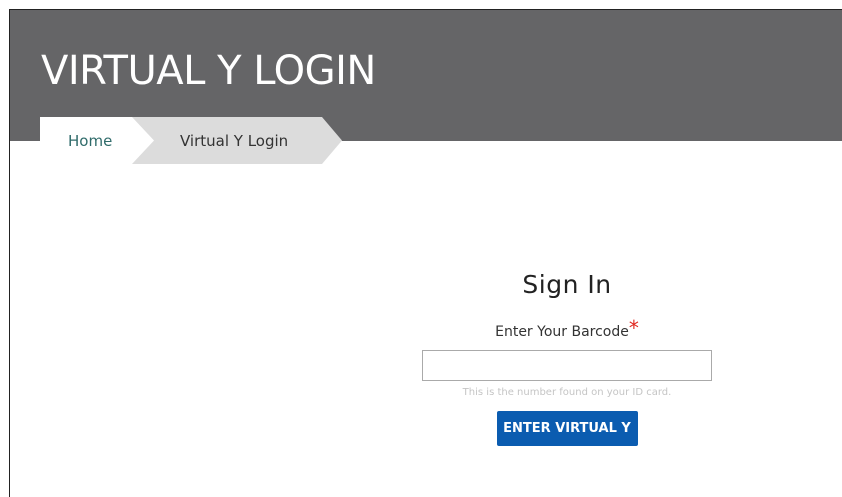 The height and width of the screenshot is (497, 842). What do you see at coordinates (567, 428) in the screenshot?
I see `enter-virtual-y-button: ENTER VIRTUAL Y` at bounding box center [567, 428].